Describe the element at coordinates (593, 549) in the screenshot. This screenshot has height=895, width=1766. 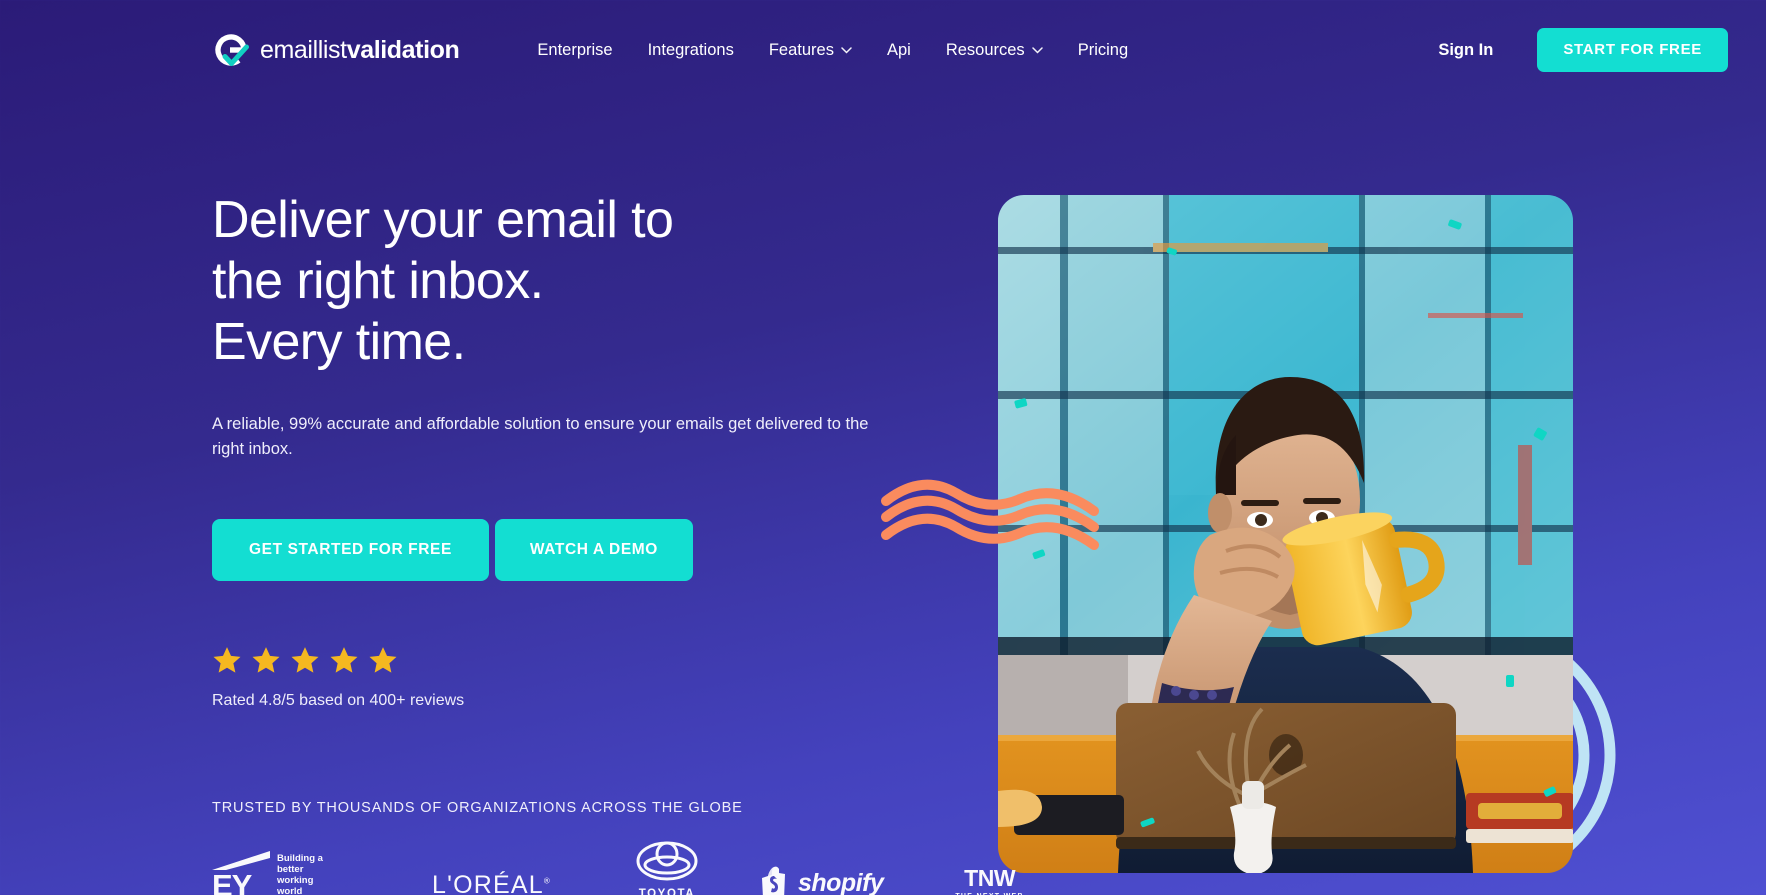
I see `watch-a-demo-button: WATCH A DEMO` at that location.